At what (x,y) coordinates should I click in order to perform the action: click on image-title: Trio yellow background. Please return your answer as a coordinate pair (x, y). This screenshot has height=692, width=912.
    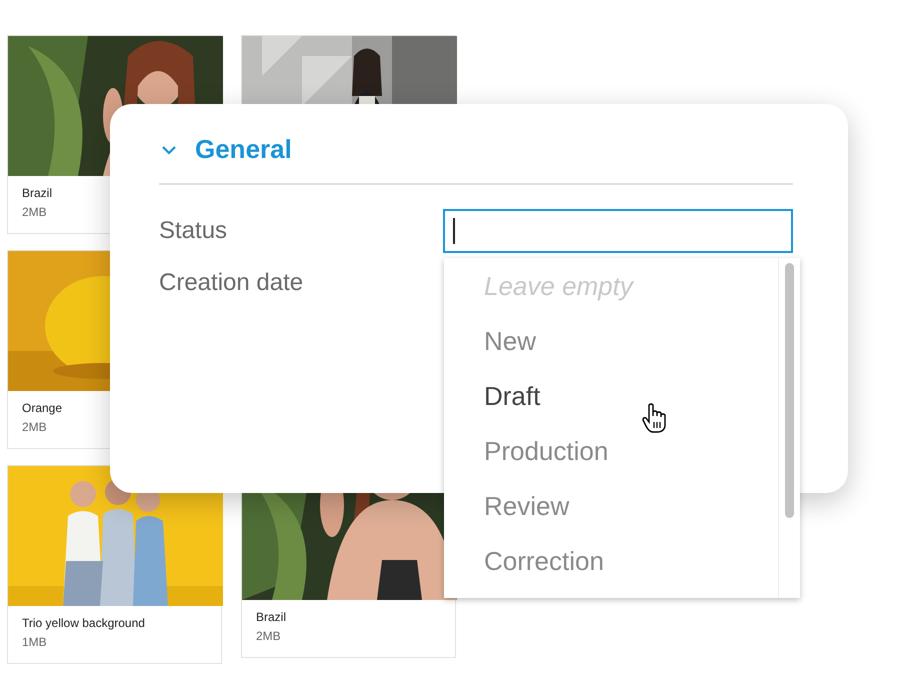
    Looking at the image, I should click on (84, 623).